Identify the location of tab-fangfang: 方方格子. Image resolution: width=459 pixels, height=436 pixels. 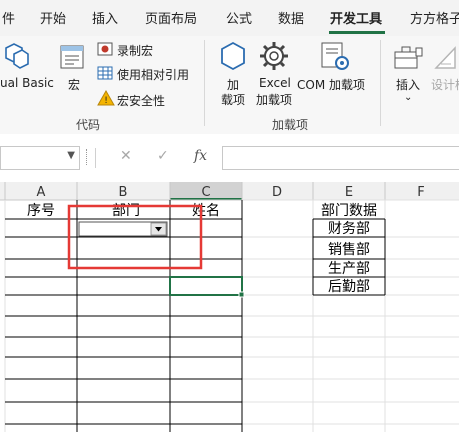
(434, 17).